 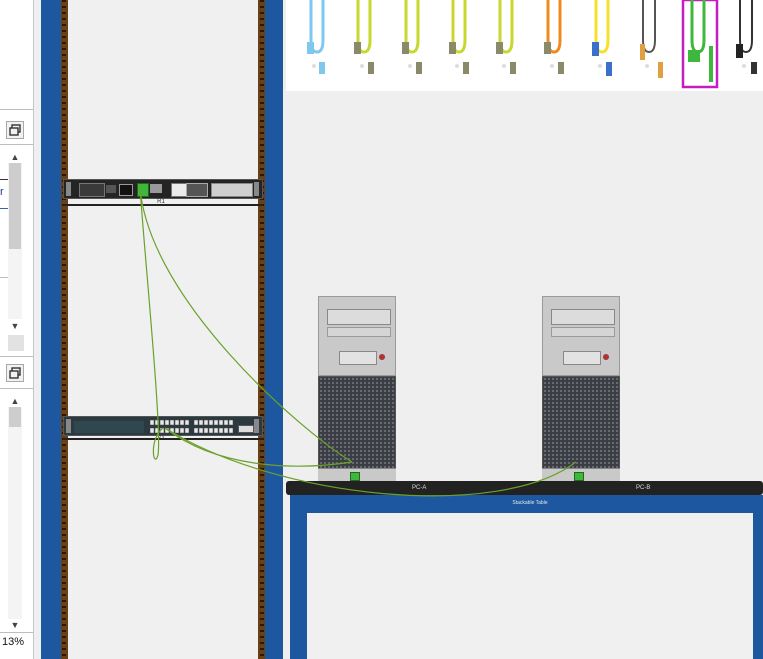 I want to click on link-r1-to-pc-a, so click(x=246, y=325).